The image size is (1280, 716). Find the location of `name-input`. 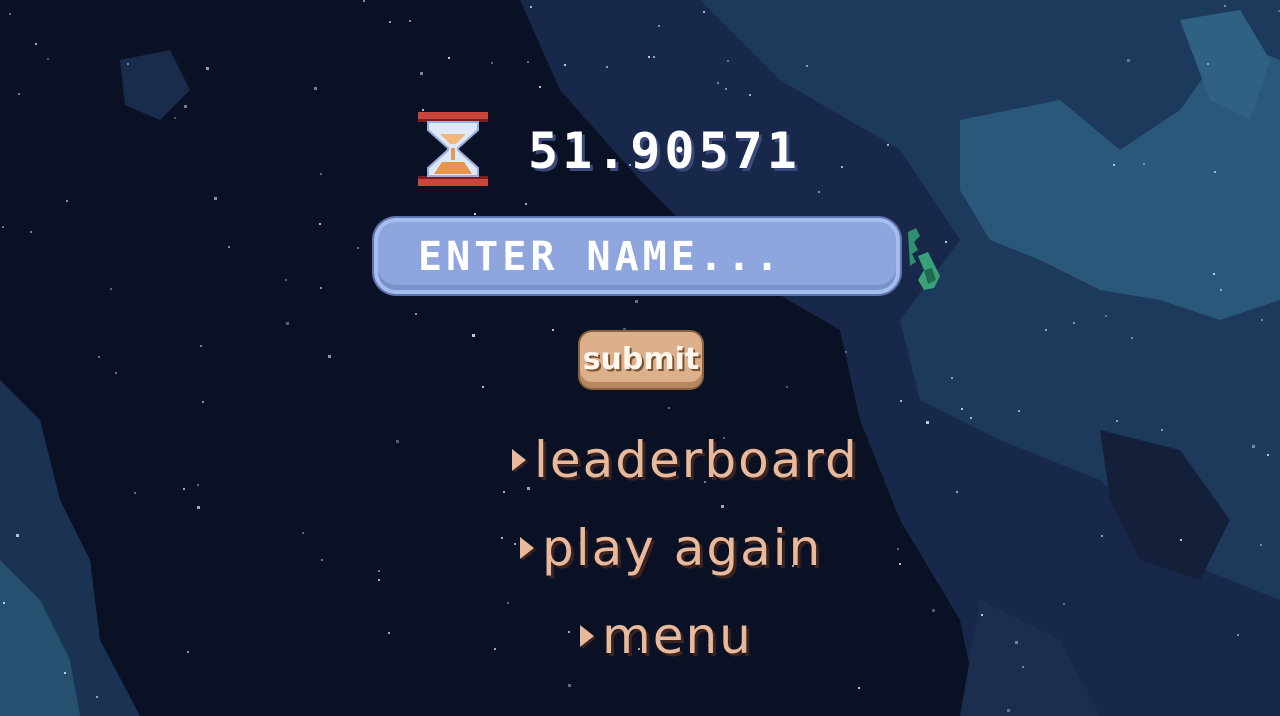

name-input is located at coordinates (638, 257).